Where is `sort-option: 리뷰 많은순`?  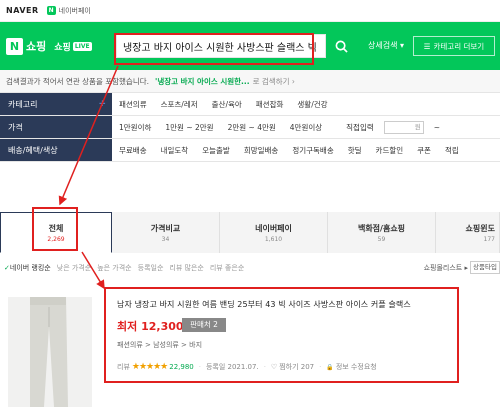
sort-option: 리뷰 많은순 is located at coordinates (186, 268).